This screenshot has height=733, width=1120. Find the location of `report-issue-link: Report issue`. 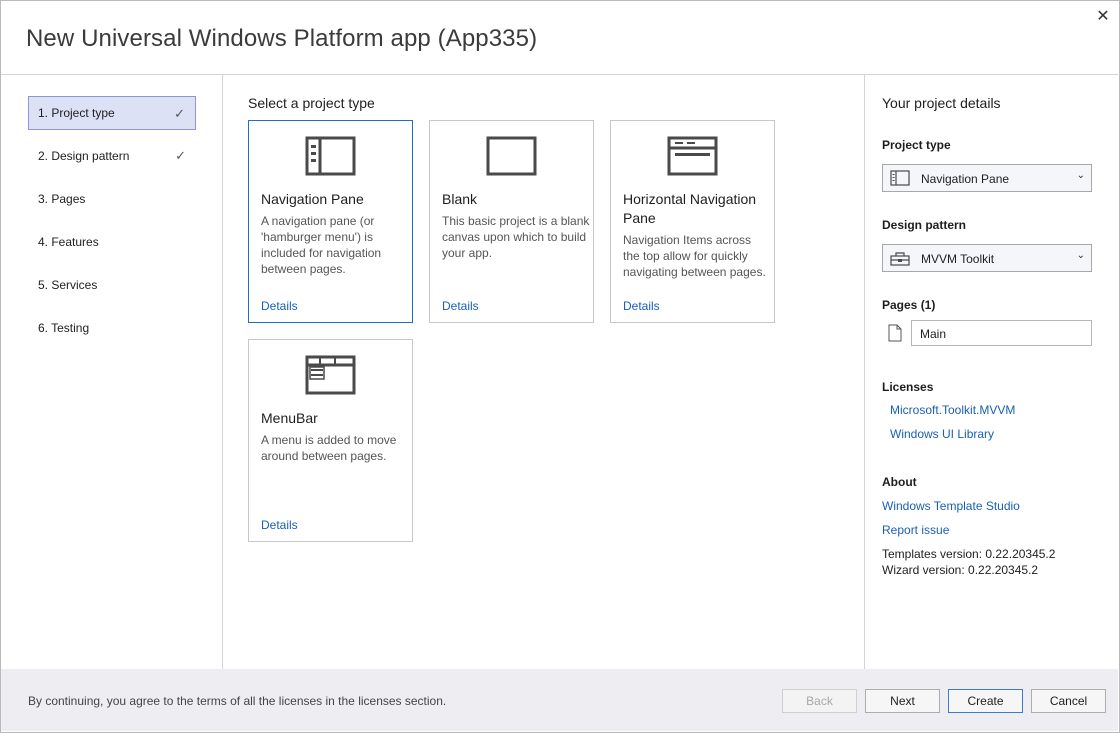

report-issue-link: Report issue is located at coordinates (915, 530).